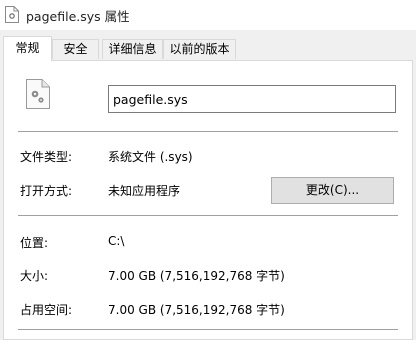 The width and height of the screenshot is (416, 340). Describe the element at coordinates (116, 241) in the screenshot. I see `location-value: C:\` at that location.